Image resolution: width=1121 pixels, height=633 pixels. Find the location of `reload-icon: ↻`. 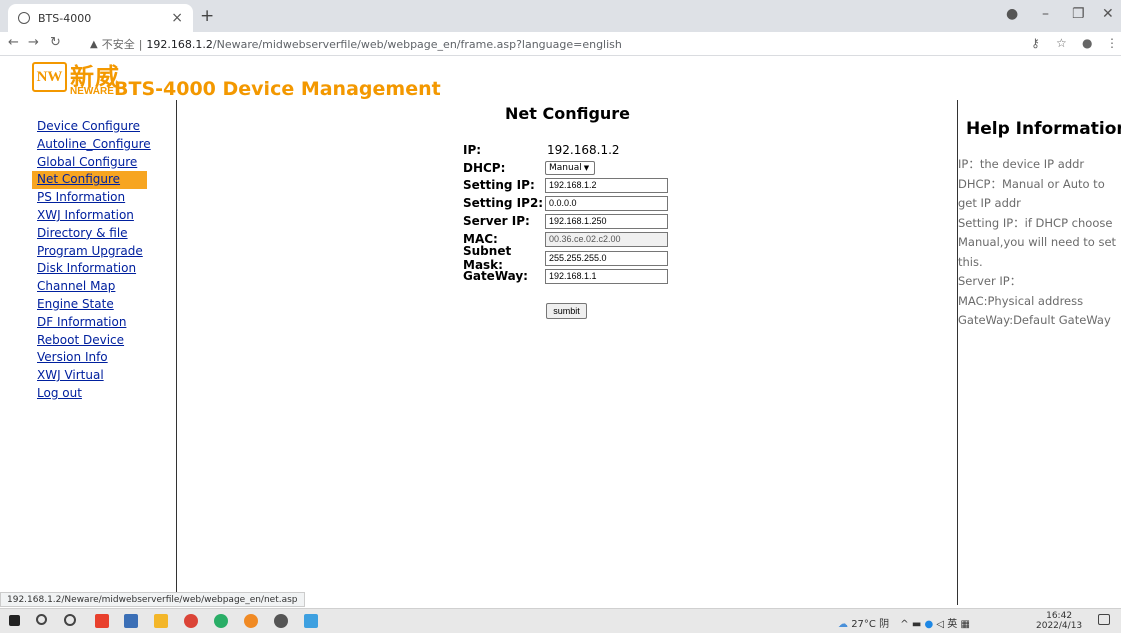

reload-icon: ↻ is located at coordinates (55, 42).